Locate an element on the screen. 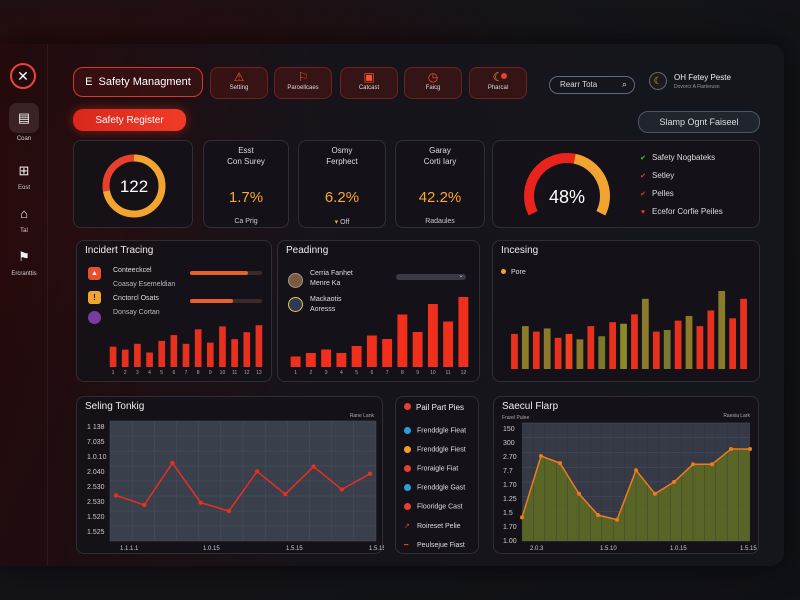  y-tick-label: 150 is located at coordinates (509, 429).